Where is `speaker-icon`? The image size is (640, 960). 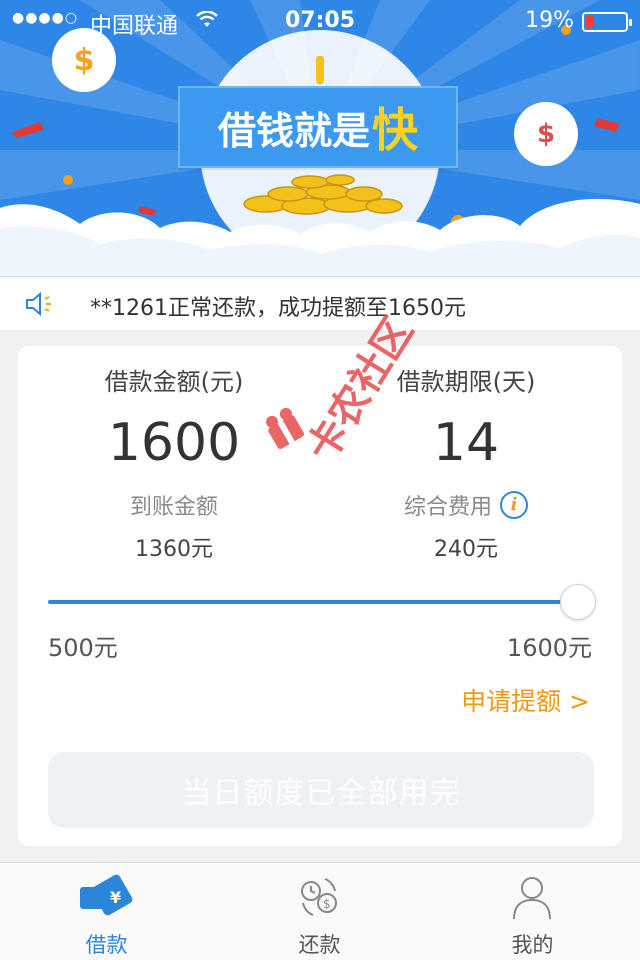
speaker-icon is located at coordinates (38, 304).